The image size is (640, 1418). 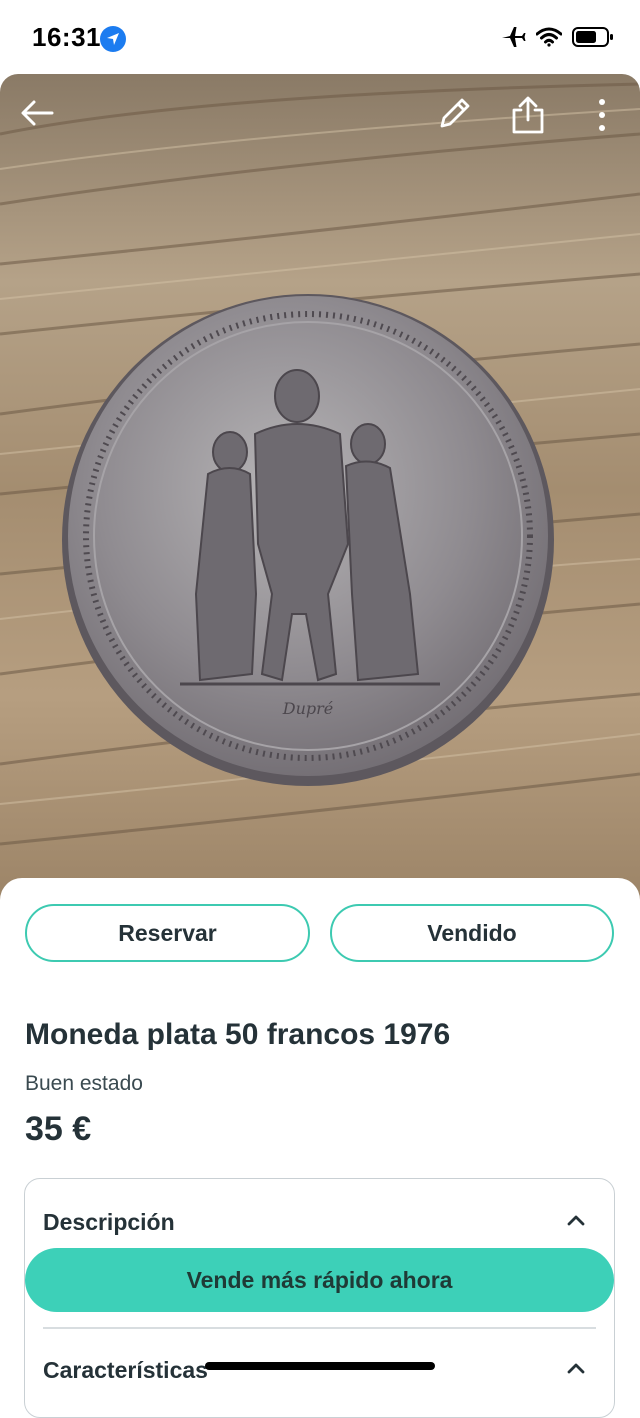 I want to click on edit-icon, so click(x=454, y=116).